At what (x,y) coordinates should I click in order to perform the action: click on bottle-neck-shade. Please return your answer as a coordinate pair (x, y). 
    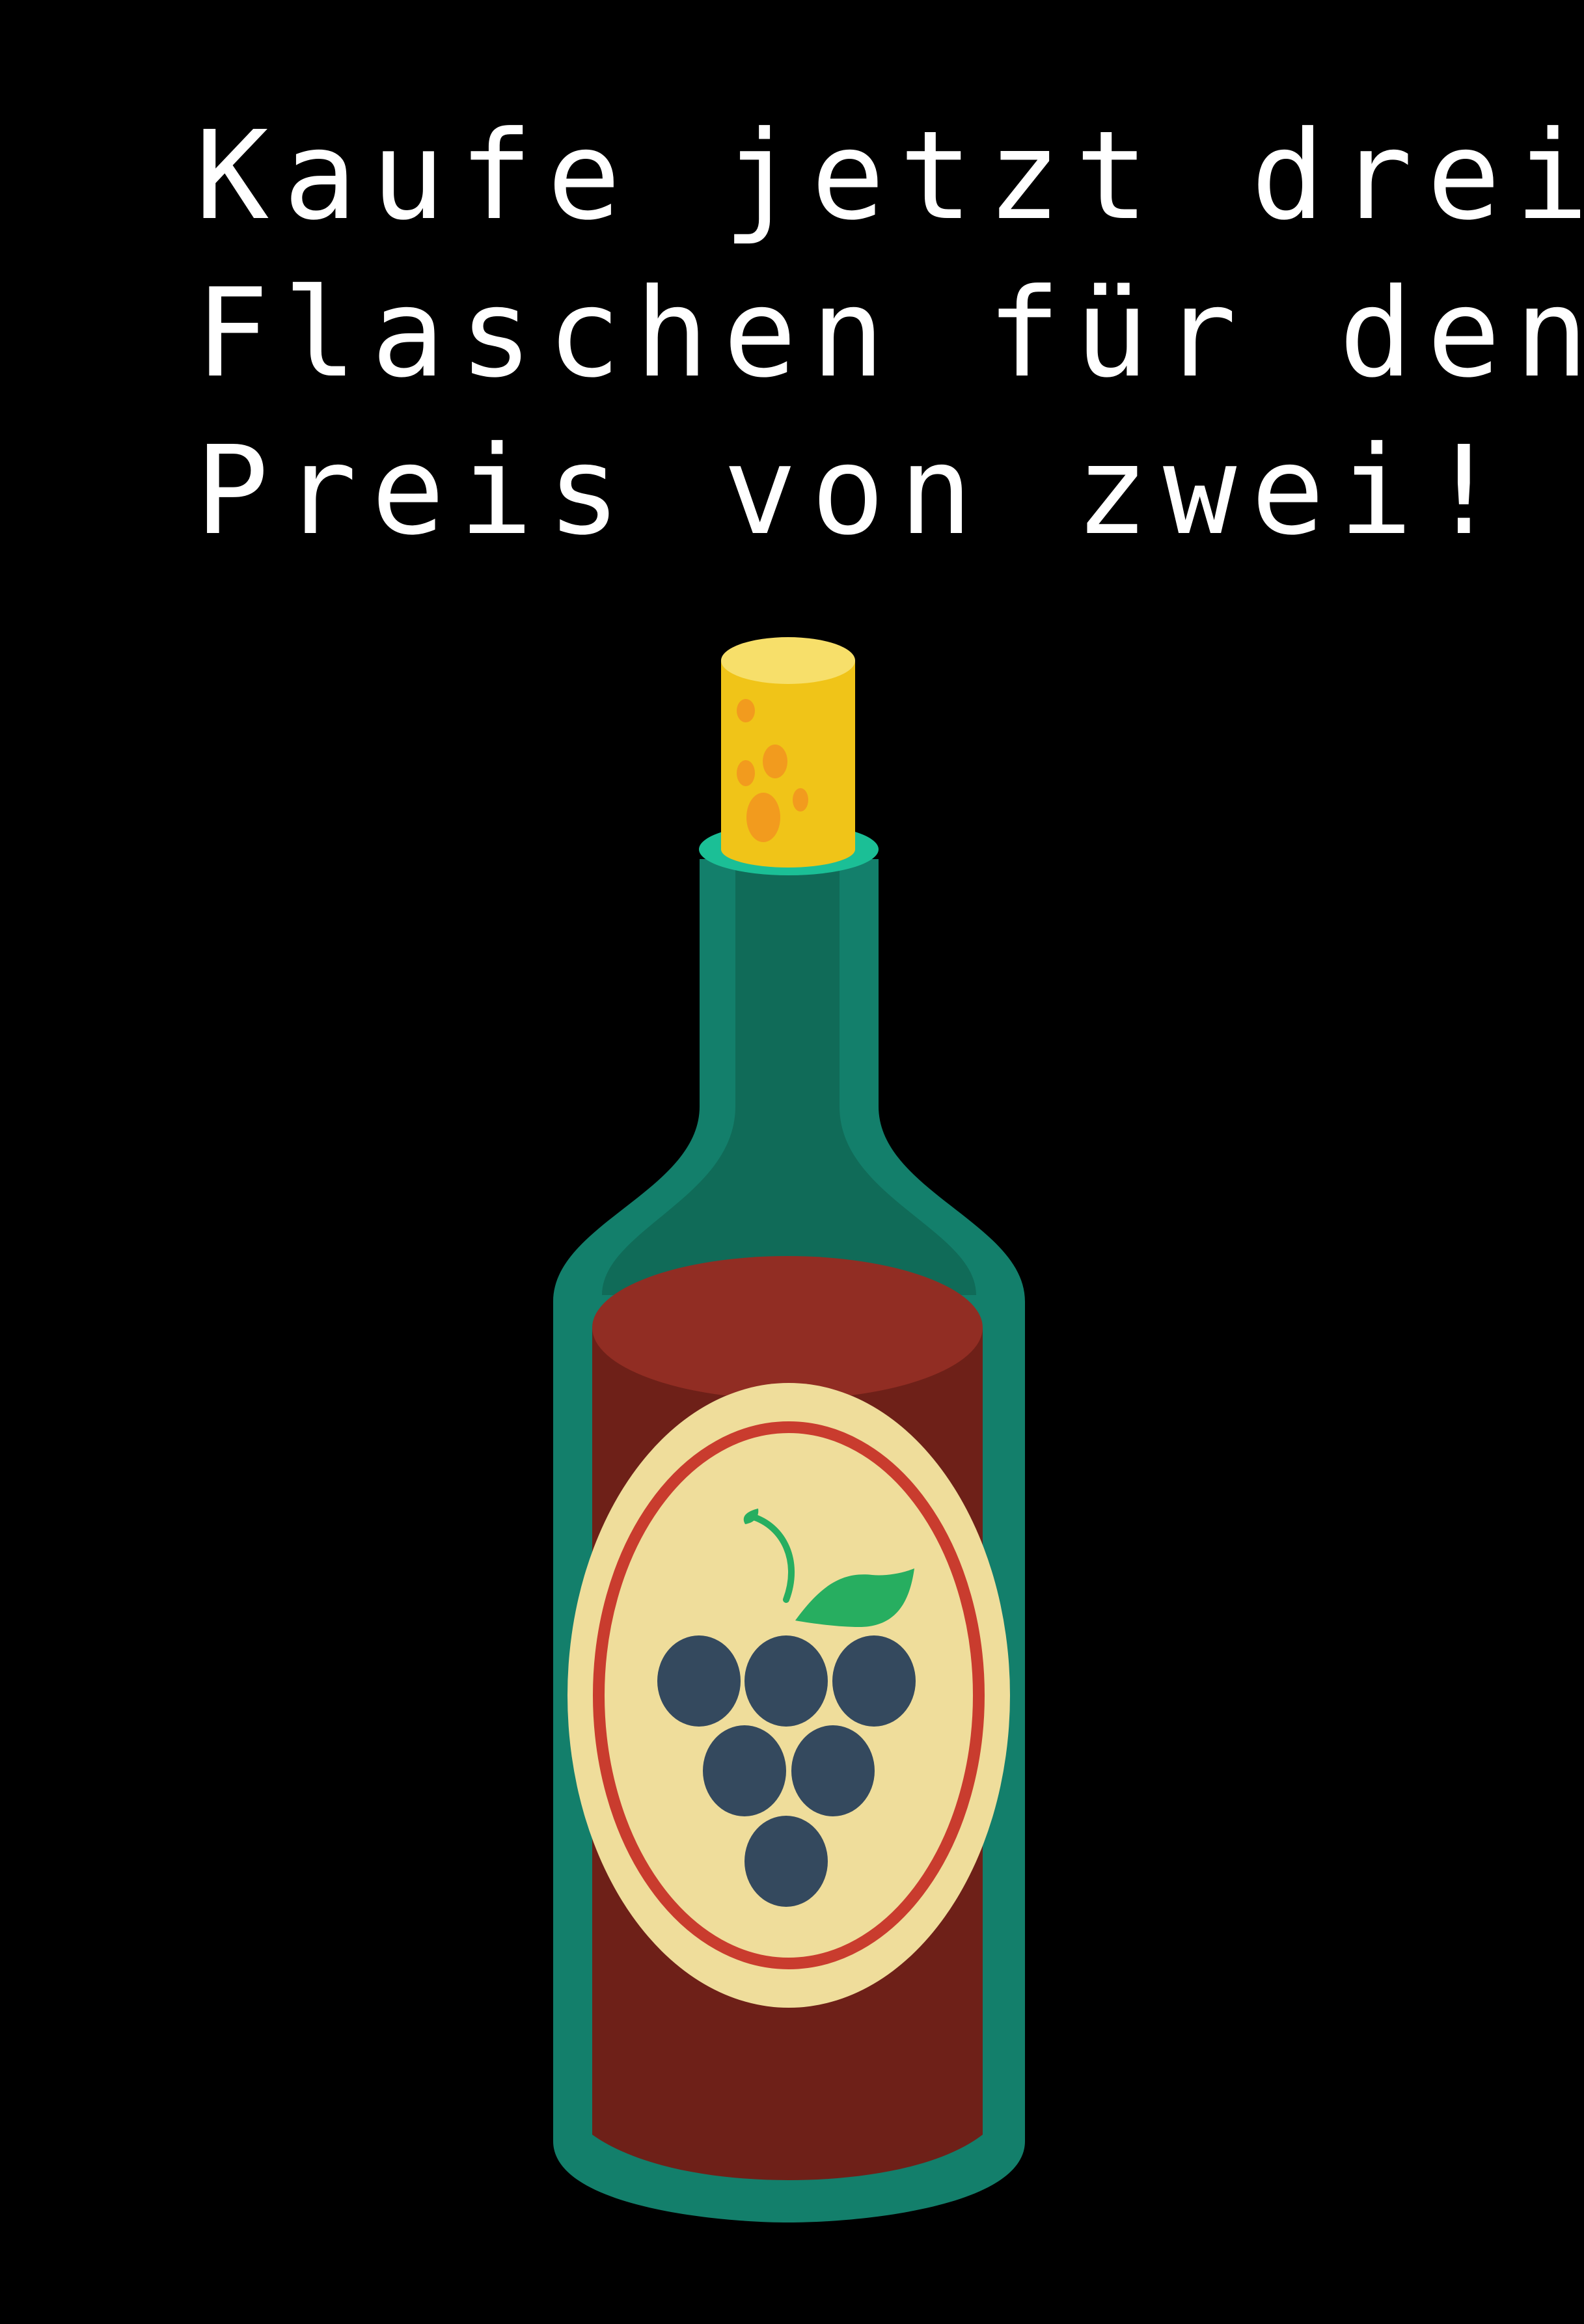
    Looking at the image, I should click on (789, 1077).